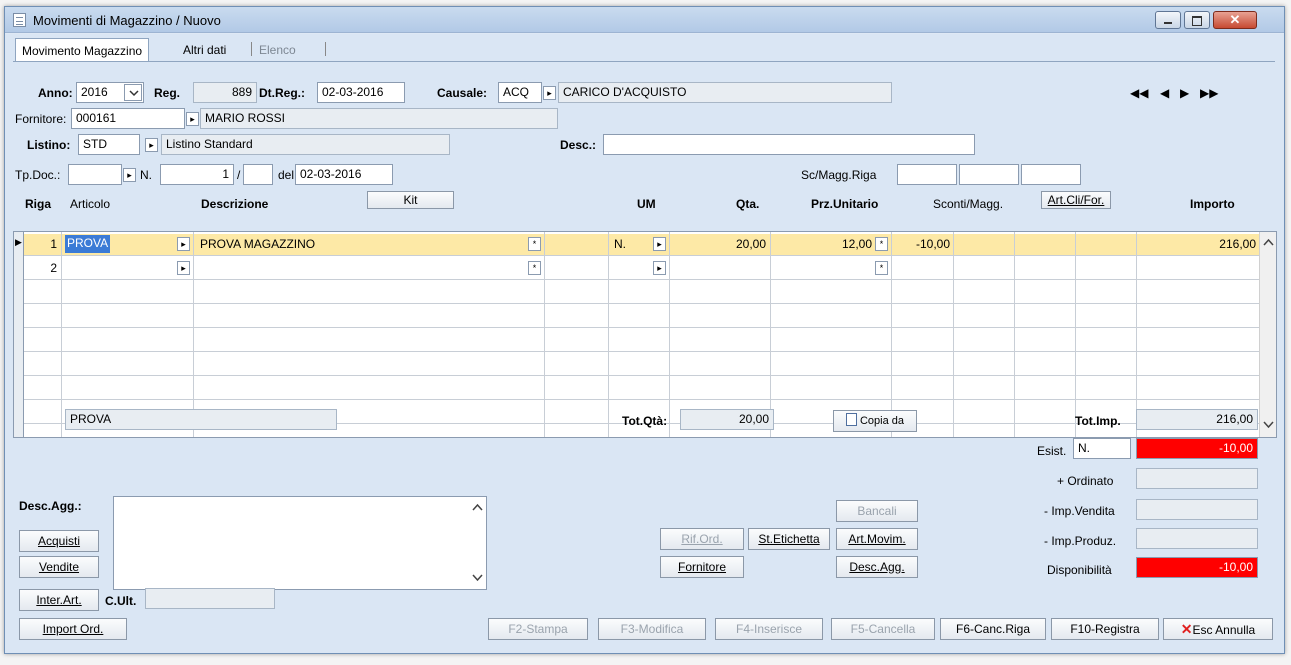 The height and width of the screenshot is (665, 1291). What do you see at coordinates (59, 567) in the screenshot?
I see `vendite-button: Vendite` at bounding box center [59, 567].